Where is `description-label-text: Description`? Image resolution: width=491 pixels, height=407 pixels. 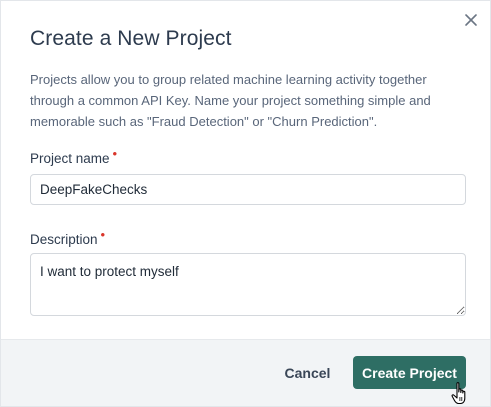
description-label-text: Description is located at coordinates (64, 239).